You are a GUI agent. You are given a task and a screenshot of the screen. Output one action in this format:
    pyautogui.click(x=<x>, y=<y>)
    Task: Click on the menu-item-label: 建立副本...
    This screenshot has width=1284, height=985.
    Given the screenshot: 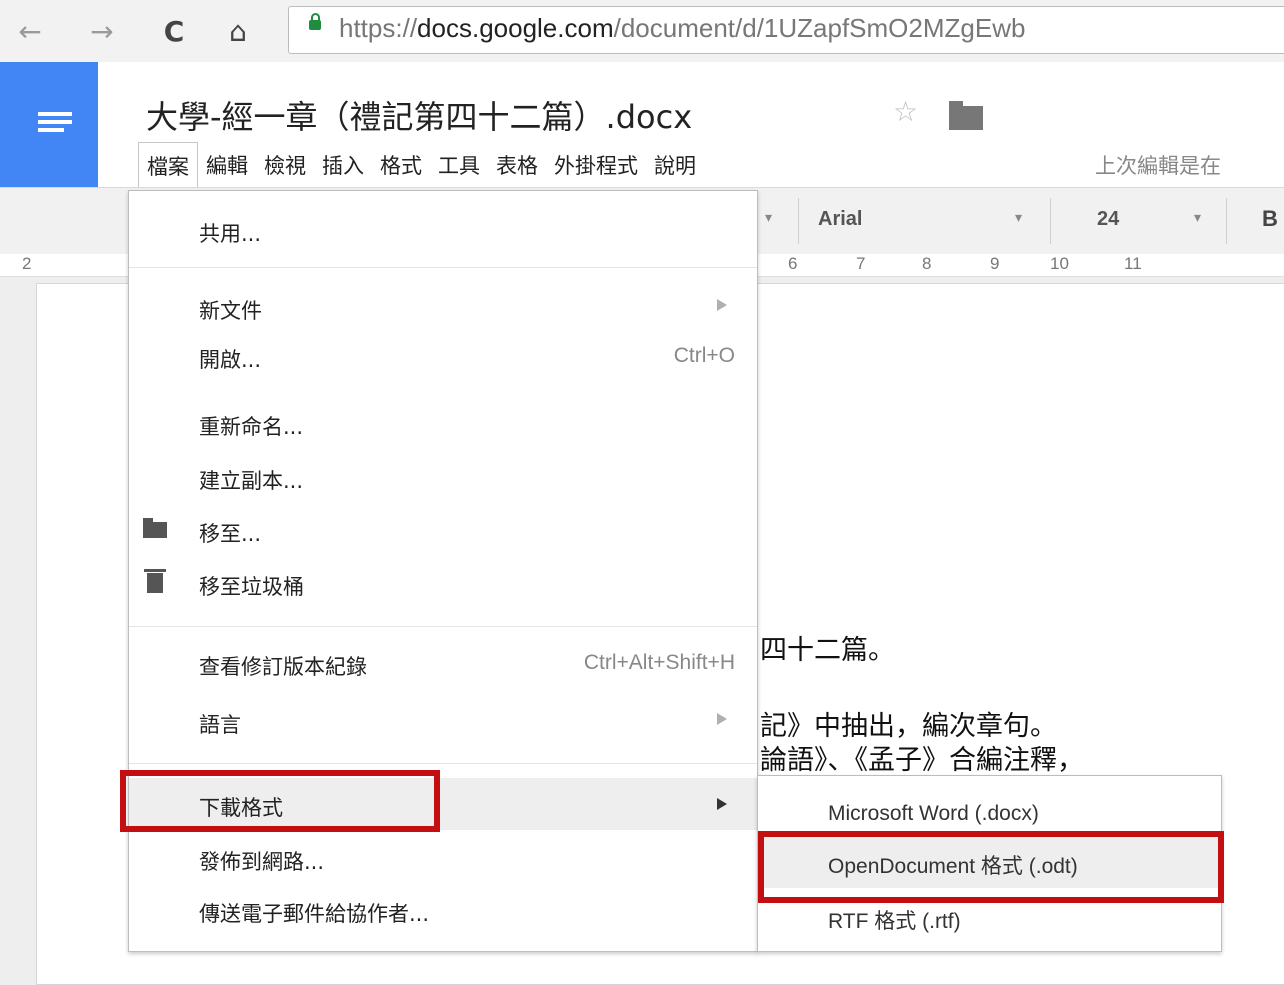 What is the action you would take?
    pyautogui.click(x=251, y=481)
    